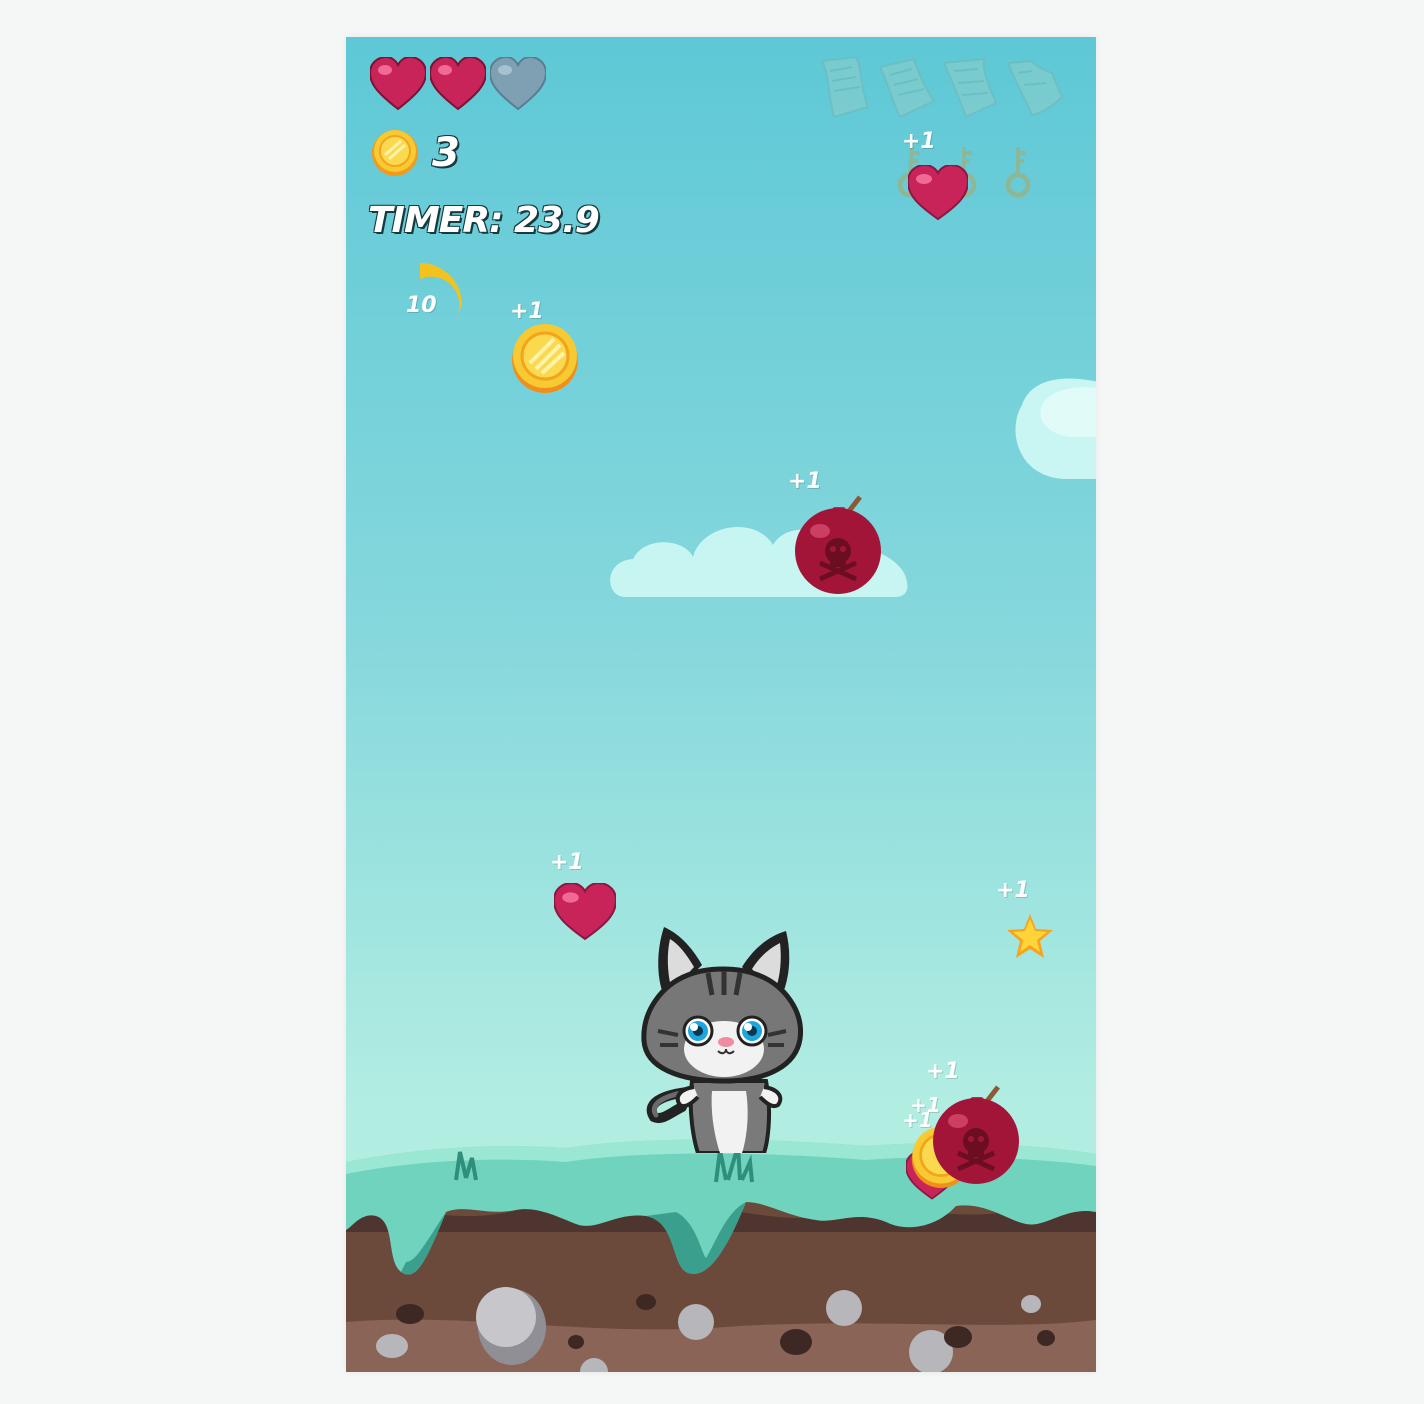 The height and width of the screenshot is (1404, 1424). What do you see at coordinates (545, 358) in the screenshot?
I see `falling-coin-icon` at bounding box center [545, 358].